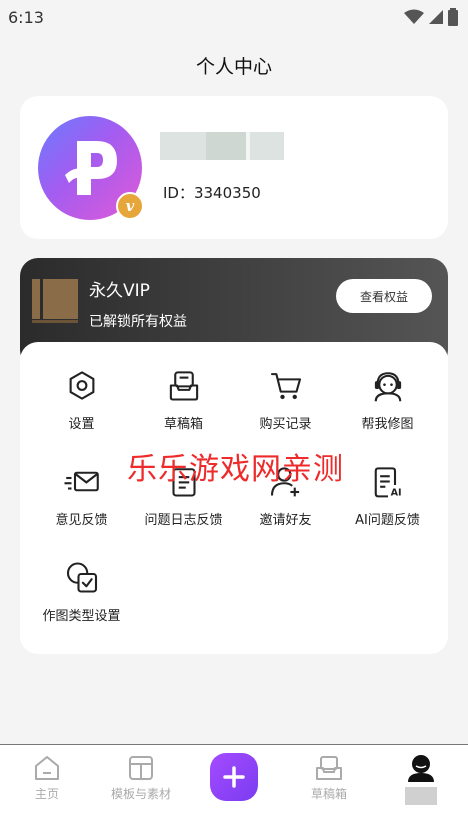 The height and width of the screenshot is (832, 468). What do you see at coordinates (81, 424) in the screenshot?
I see `menu-label: 设置` at bounding box center [81, 424].